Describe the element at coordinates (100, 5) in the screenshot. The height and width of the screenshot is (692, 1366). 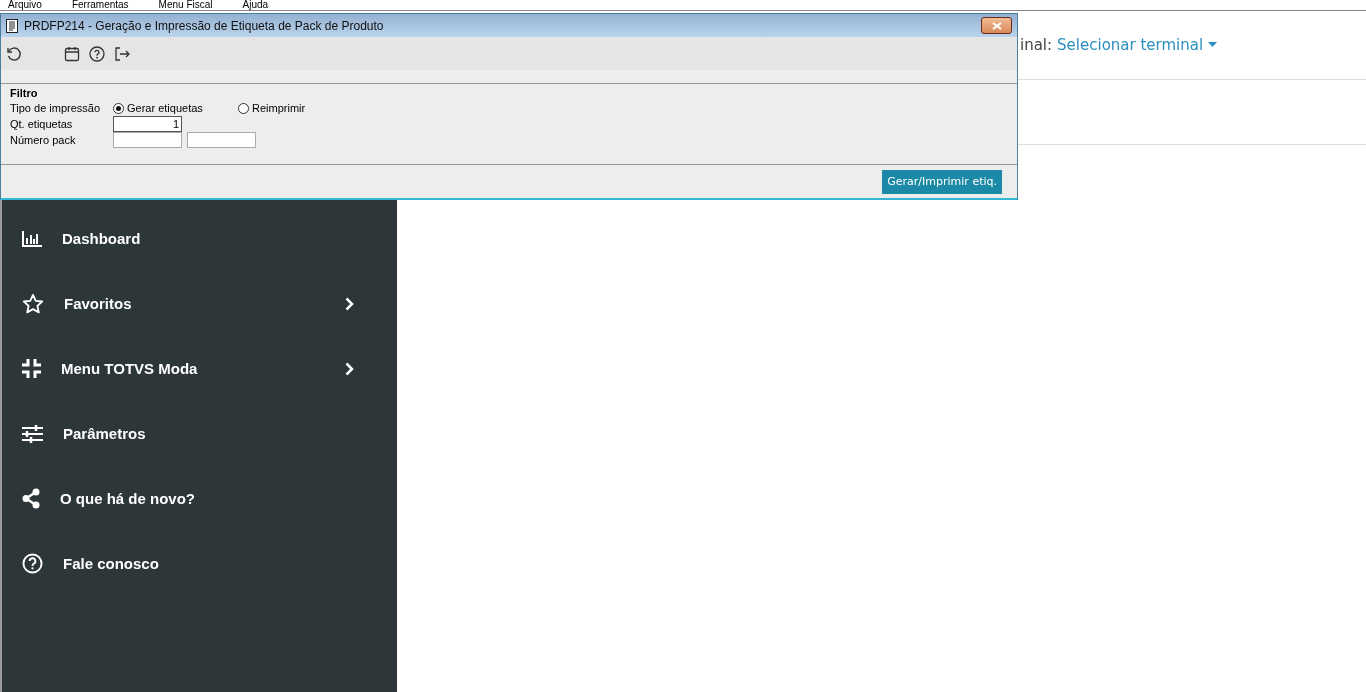
I see `menu-item: Ferramentas` at that location.